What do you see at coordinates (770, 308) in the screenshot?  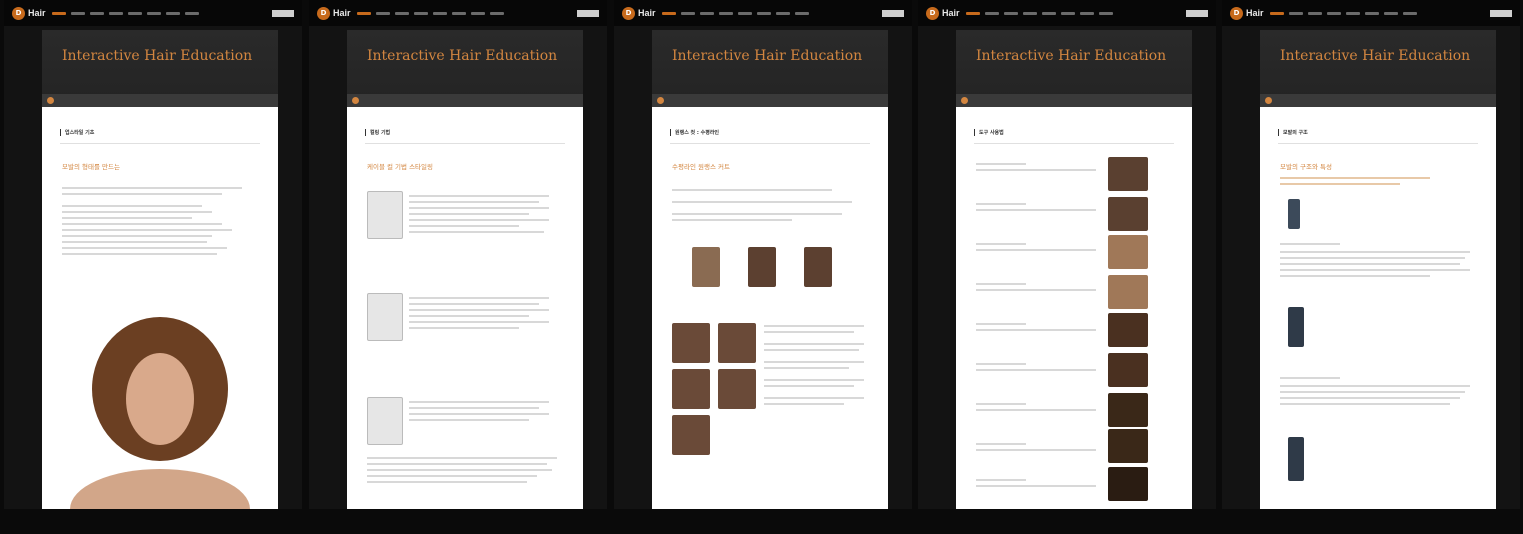 I see `content-area: 원랭스 컷 : 수평라인 수평라인 원랭스 커트` at bounding box center [770, 308].